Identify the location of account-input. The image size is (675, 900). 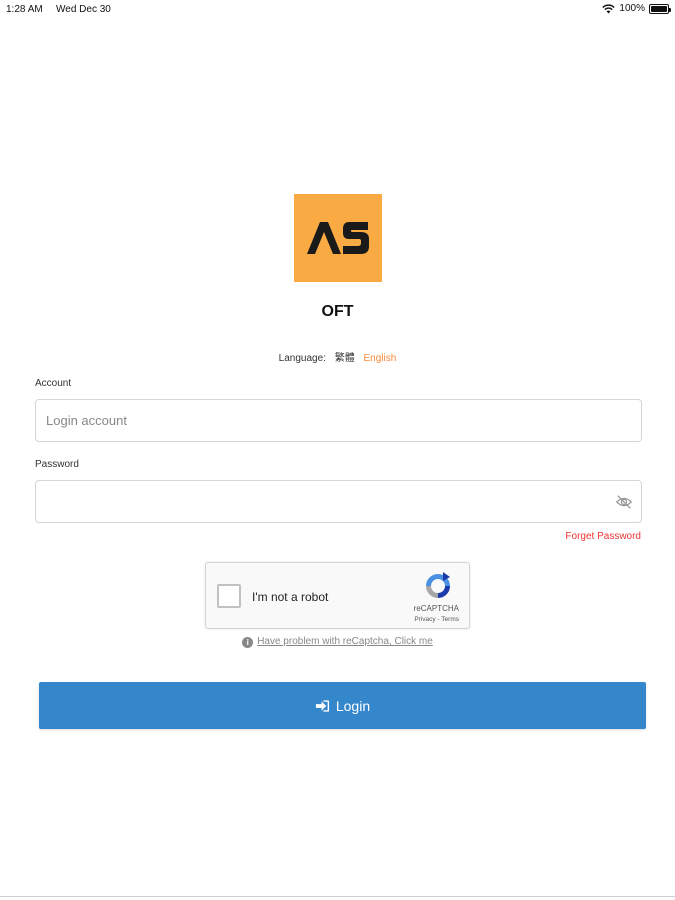
(338, 420).